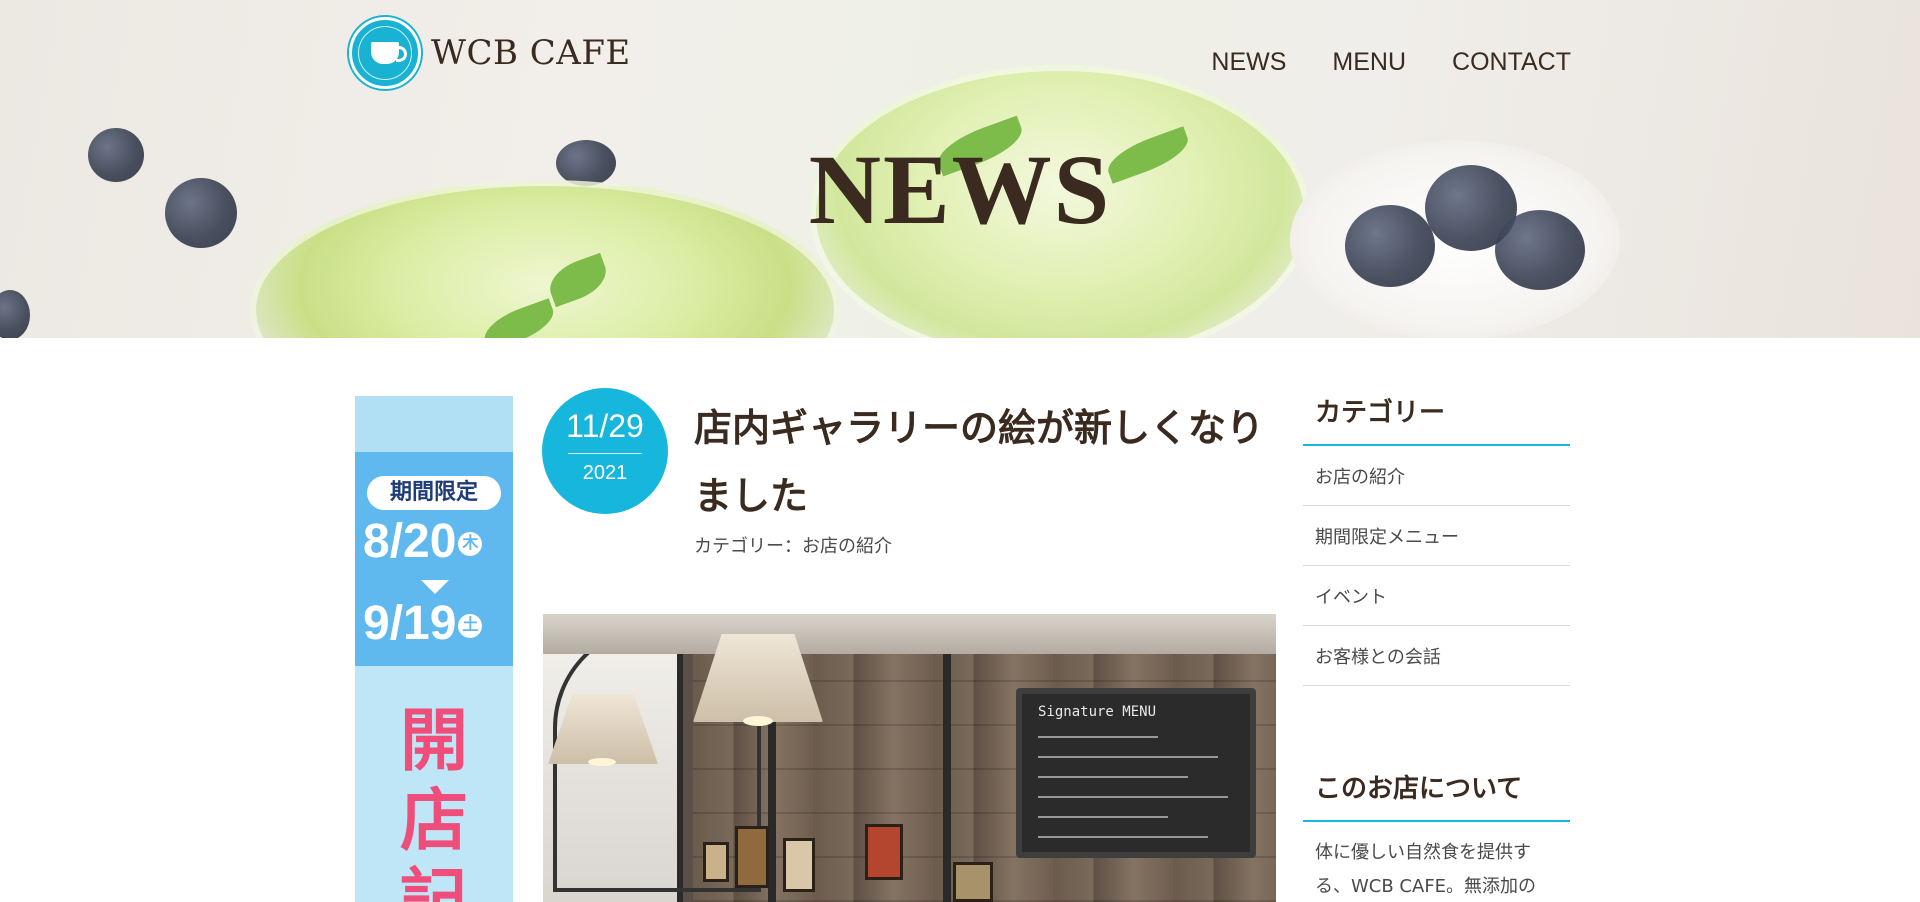 The image size is (1920, 902). I want to click on post-category: カテゴリー：お店の紹介, so click(793, 545).